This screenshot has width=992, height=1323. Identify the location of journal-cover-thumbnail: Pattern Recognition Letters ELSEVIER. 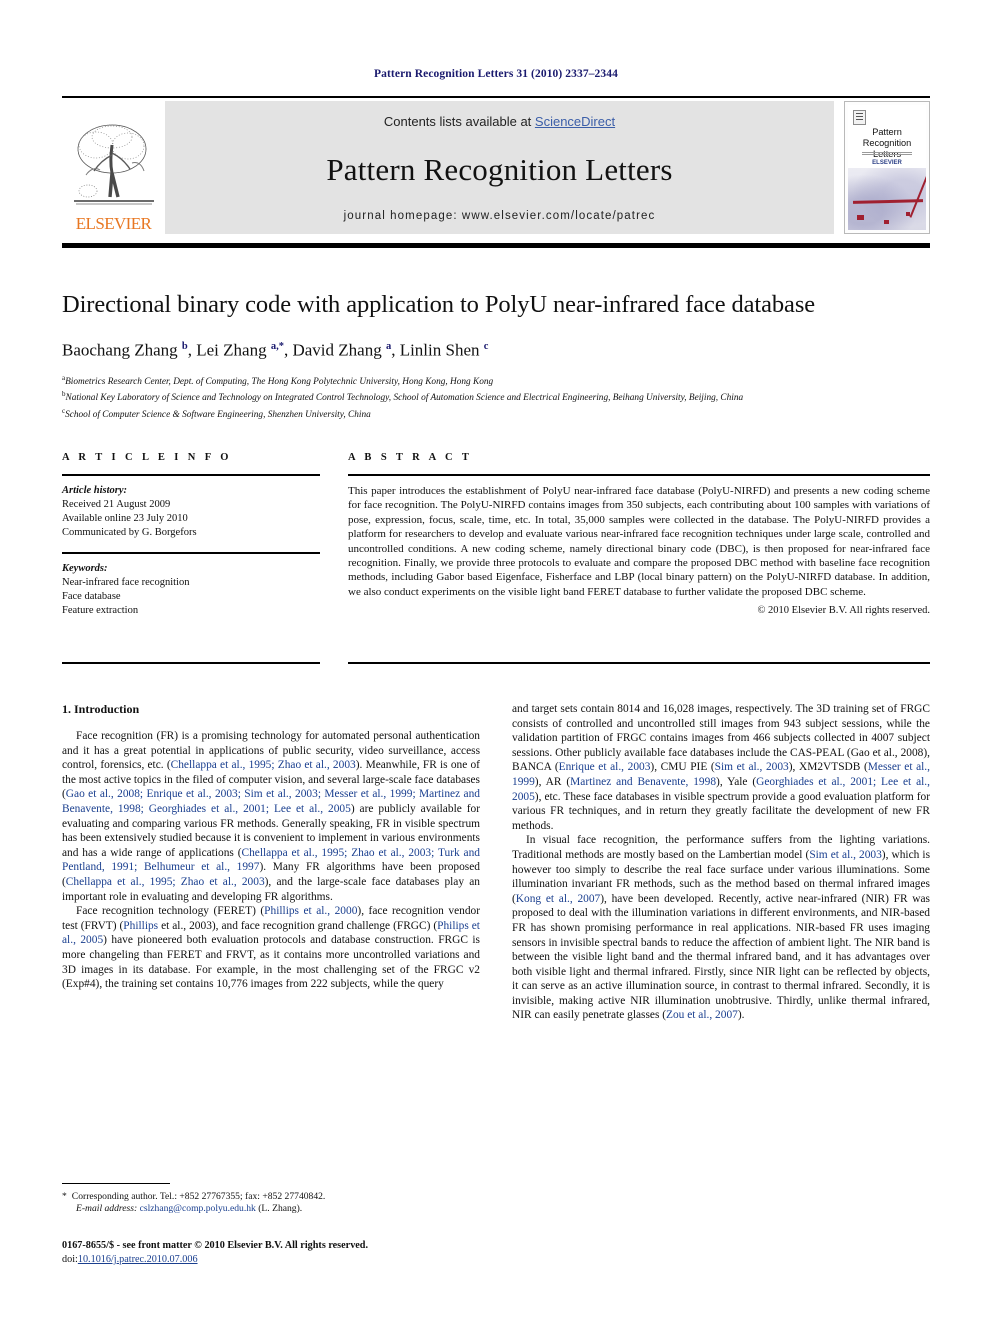
(887, 167).